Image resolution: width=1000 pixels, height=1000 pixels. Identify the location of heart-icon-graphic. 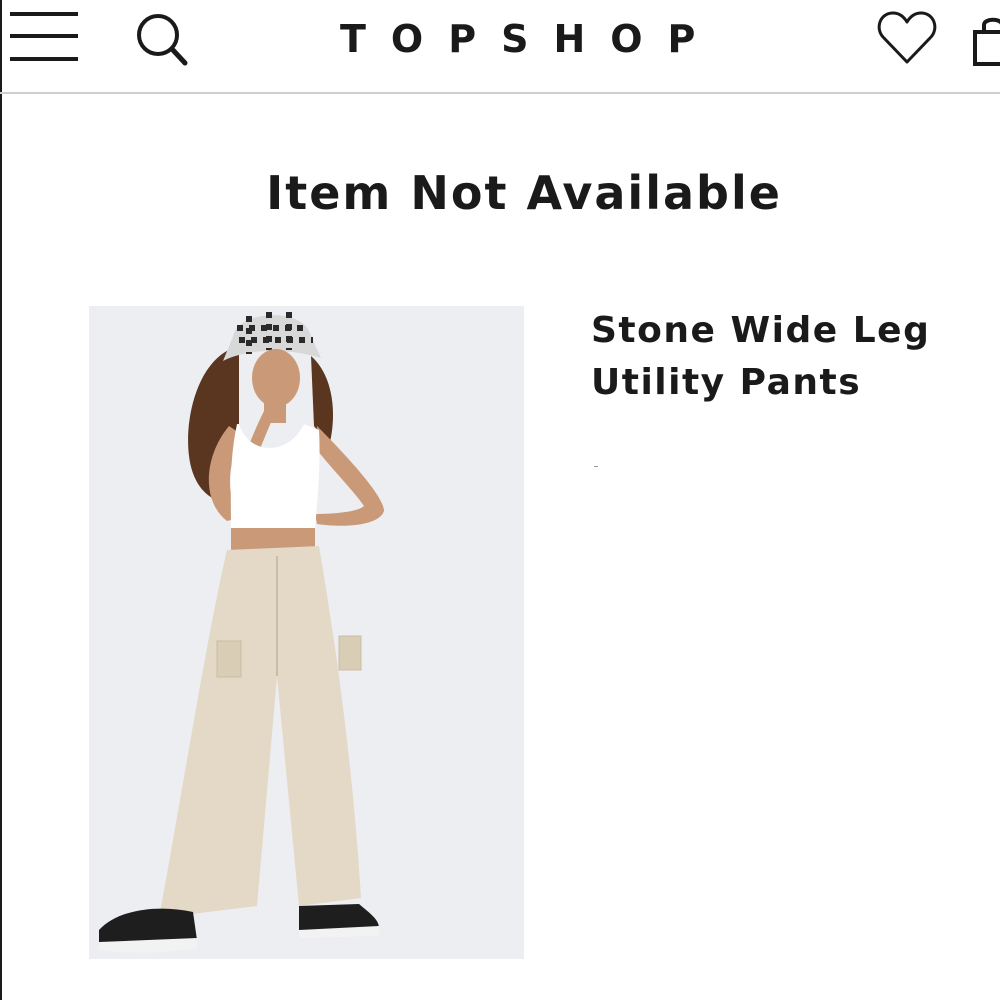
(907, 37).